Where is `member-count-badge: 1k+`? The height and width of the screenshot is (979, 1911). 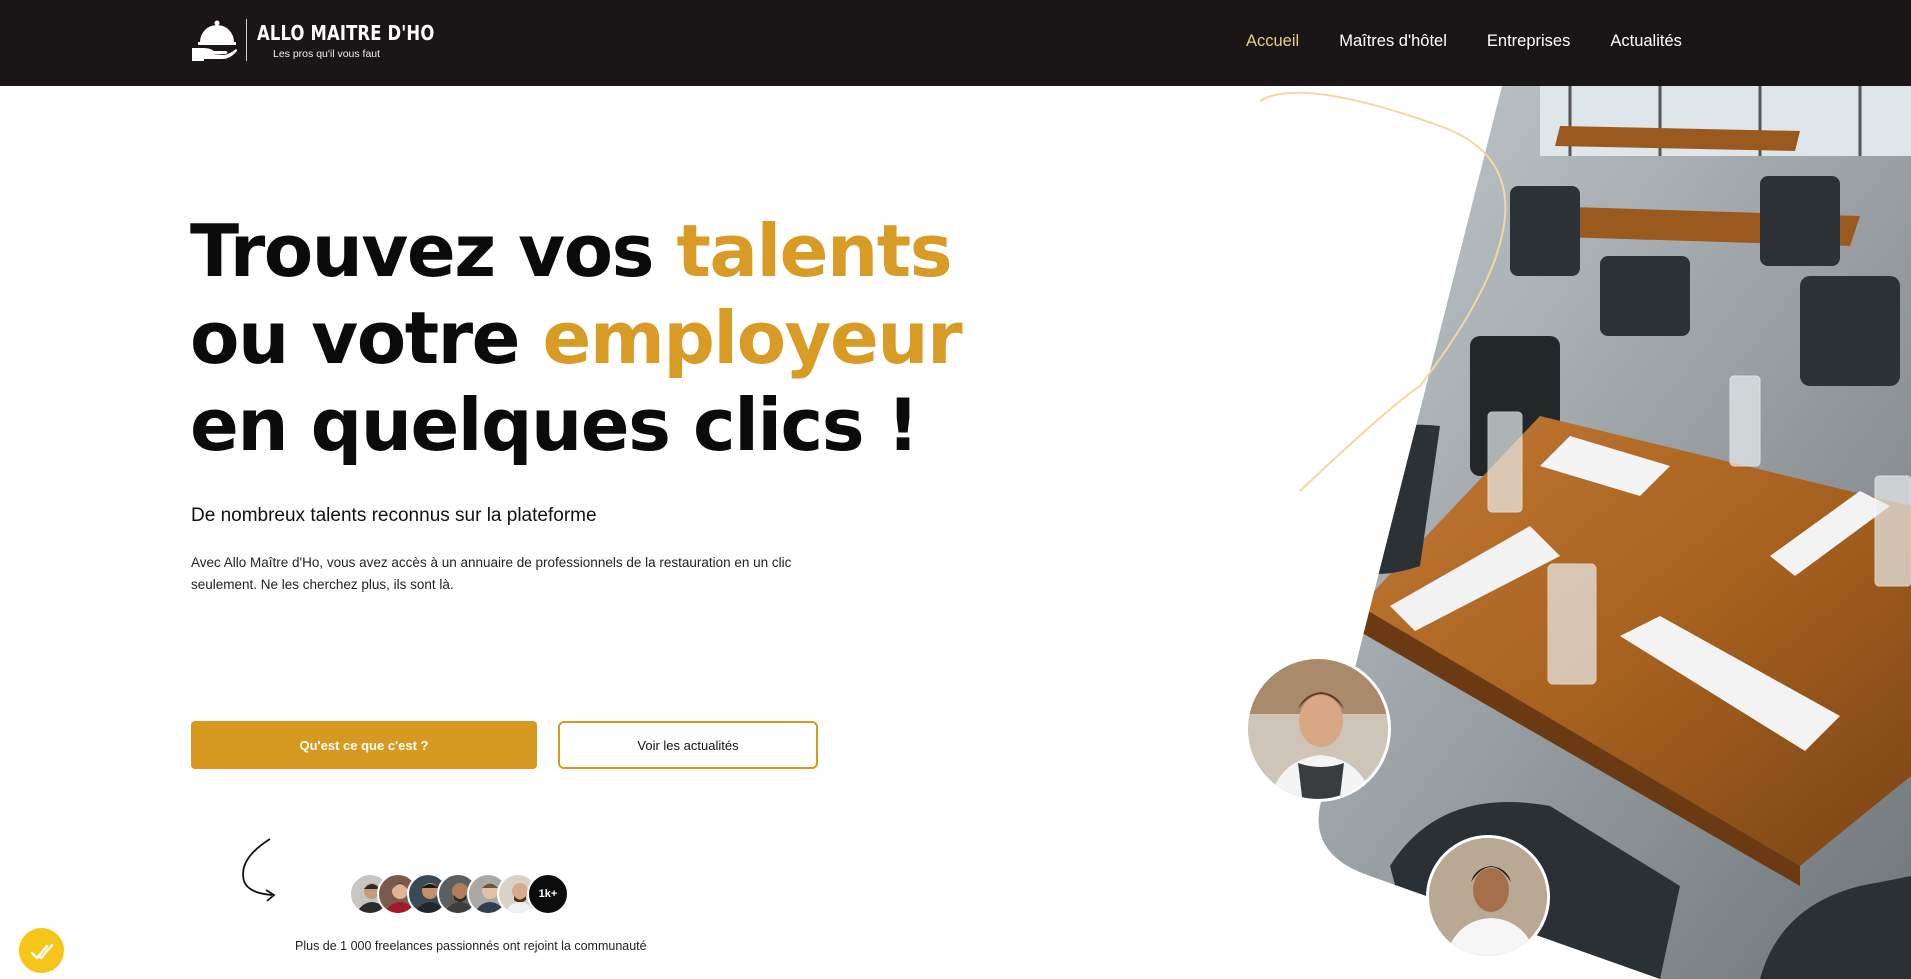
member-count-badge: 1k+ is located at coordinates (548, 894).